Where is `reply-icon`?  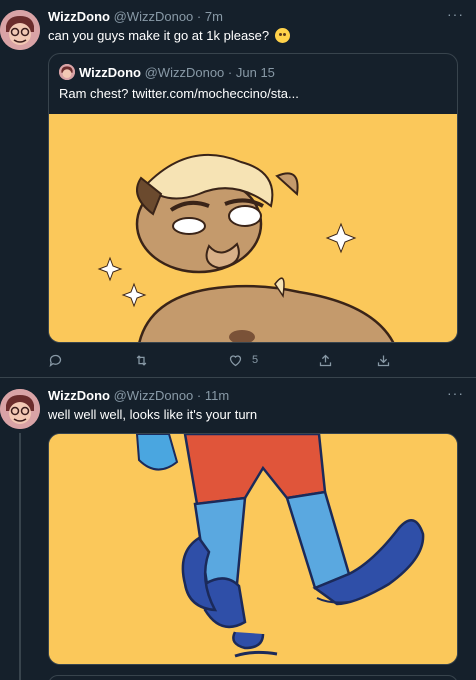
reply-icon is located at coordinates (55, 360).